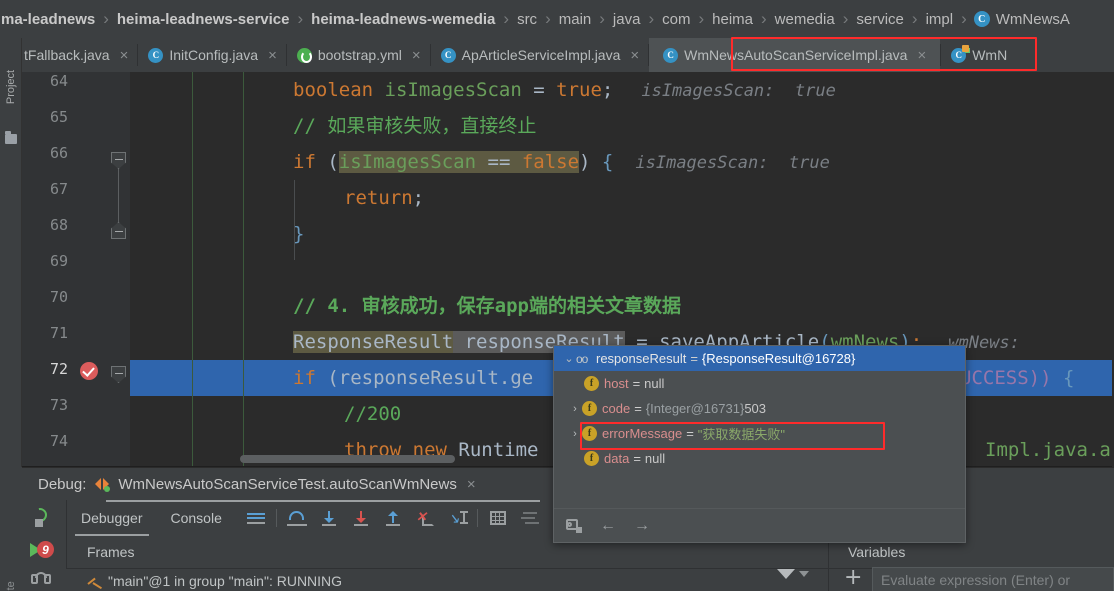 The height and width of the screenshot is (591, 1114). I want to click on rerun-icon, so click(40, 516).